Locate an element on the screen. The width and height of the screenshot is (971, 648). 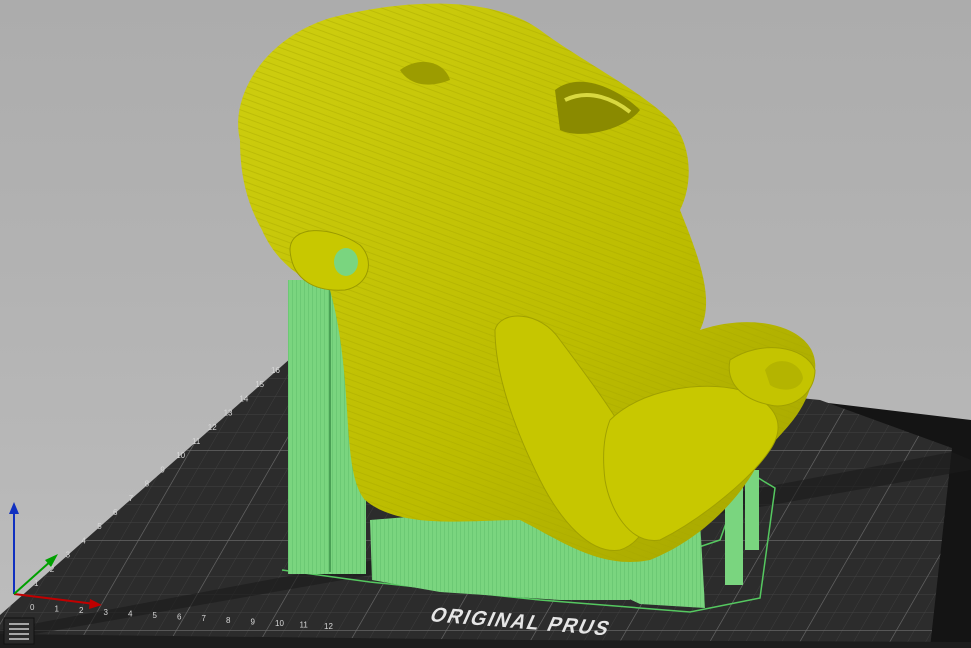
ruler-y-tick: 7 is located at coordinates (131, 498).